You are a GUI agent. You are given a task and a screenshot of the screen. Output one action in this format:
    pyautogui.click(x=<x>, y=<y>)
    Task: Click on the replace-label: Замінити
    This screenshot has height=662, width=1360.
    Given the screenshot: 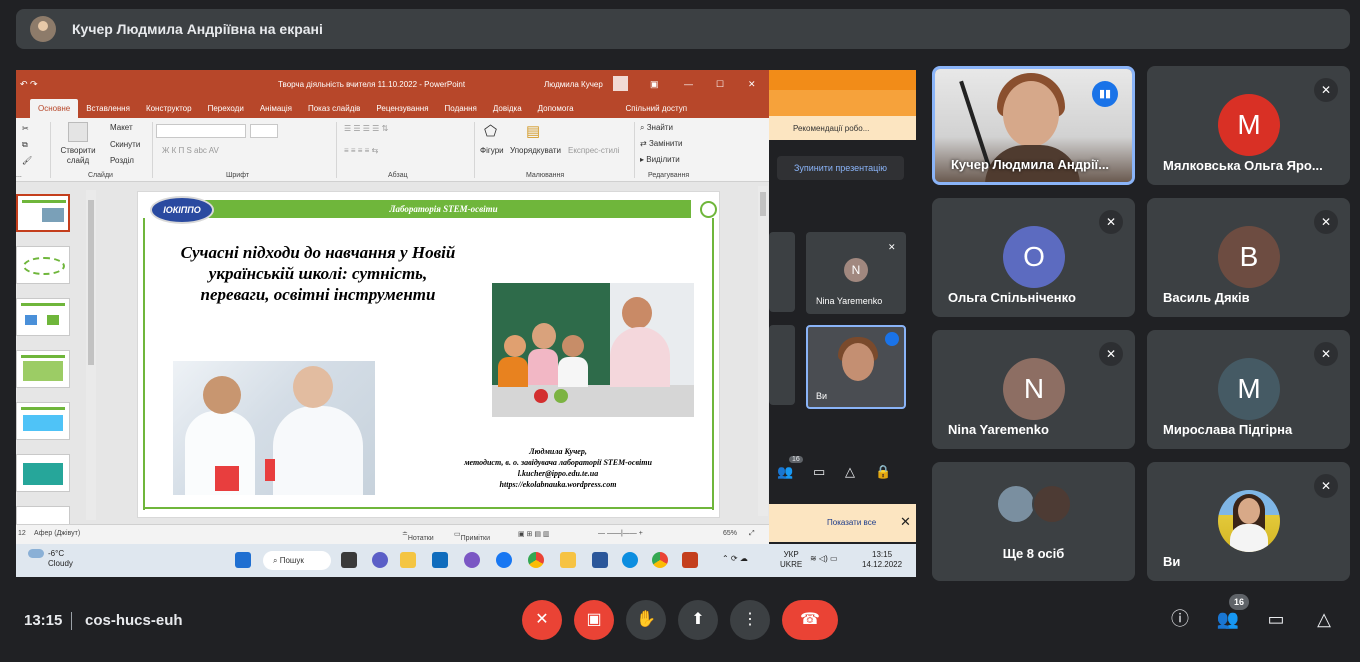 What is the action you would take?
    pyautogui.click(x=665, y=143)
    